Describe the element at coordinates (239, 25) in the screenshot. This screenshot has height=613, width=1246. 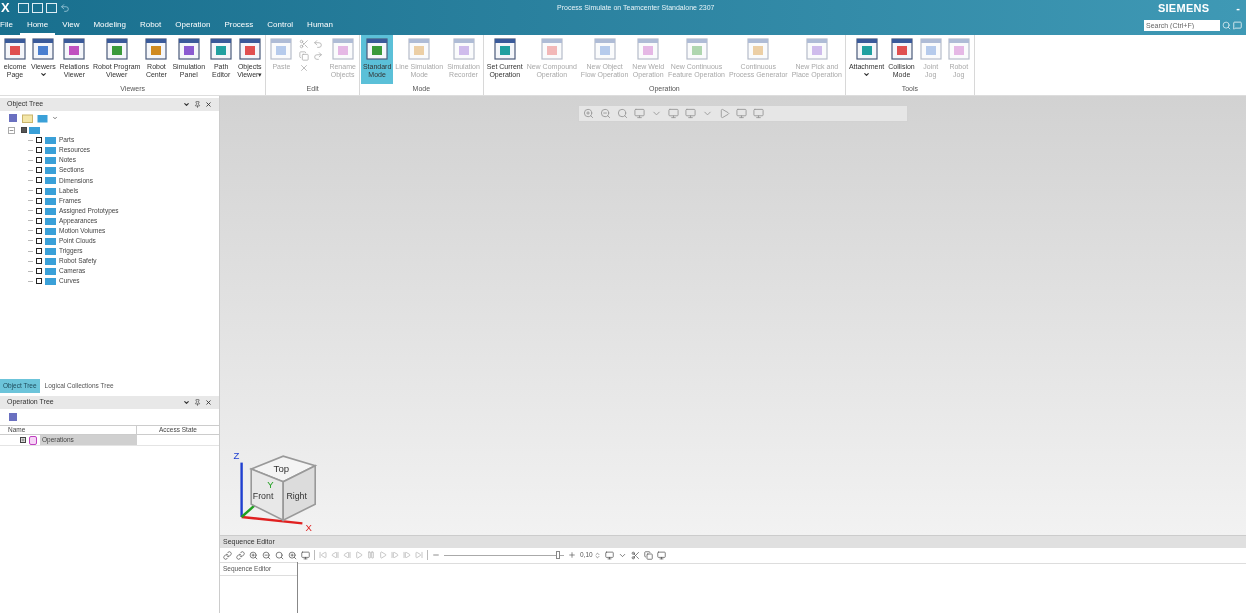
I see `menu-tab: Process` at that location.